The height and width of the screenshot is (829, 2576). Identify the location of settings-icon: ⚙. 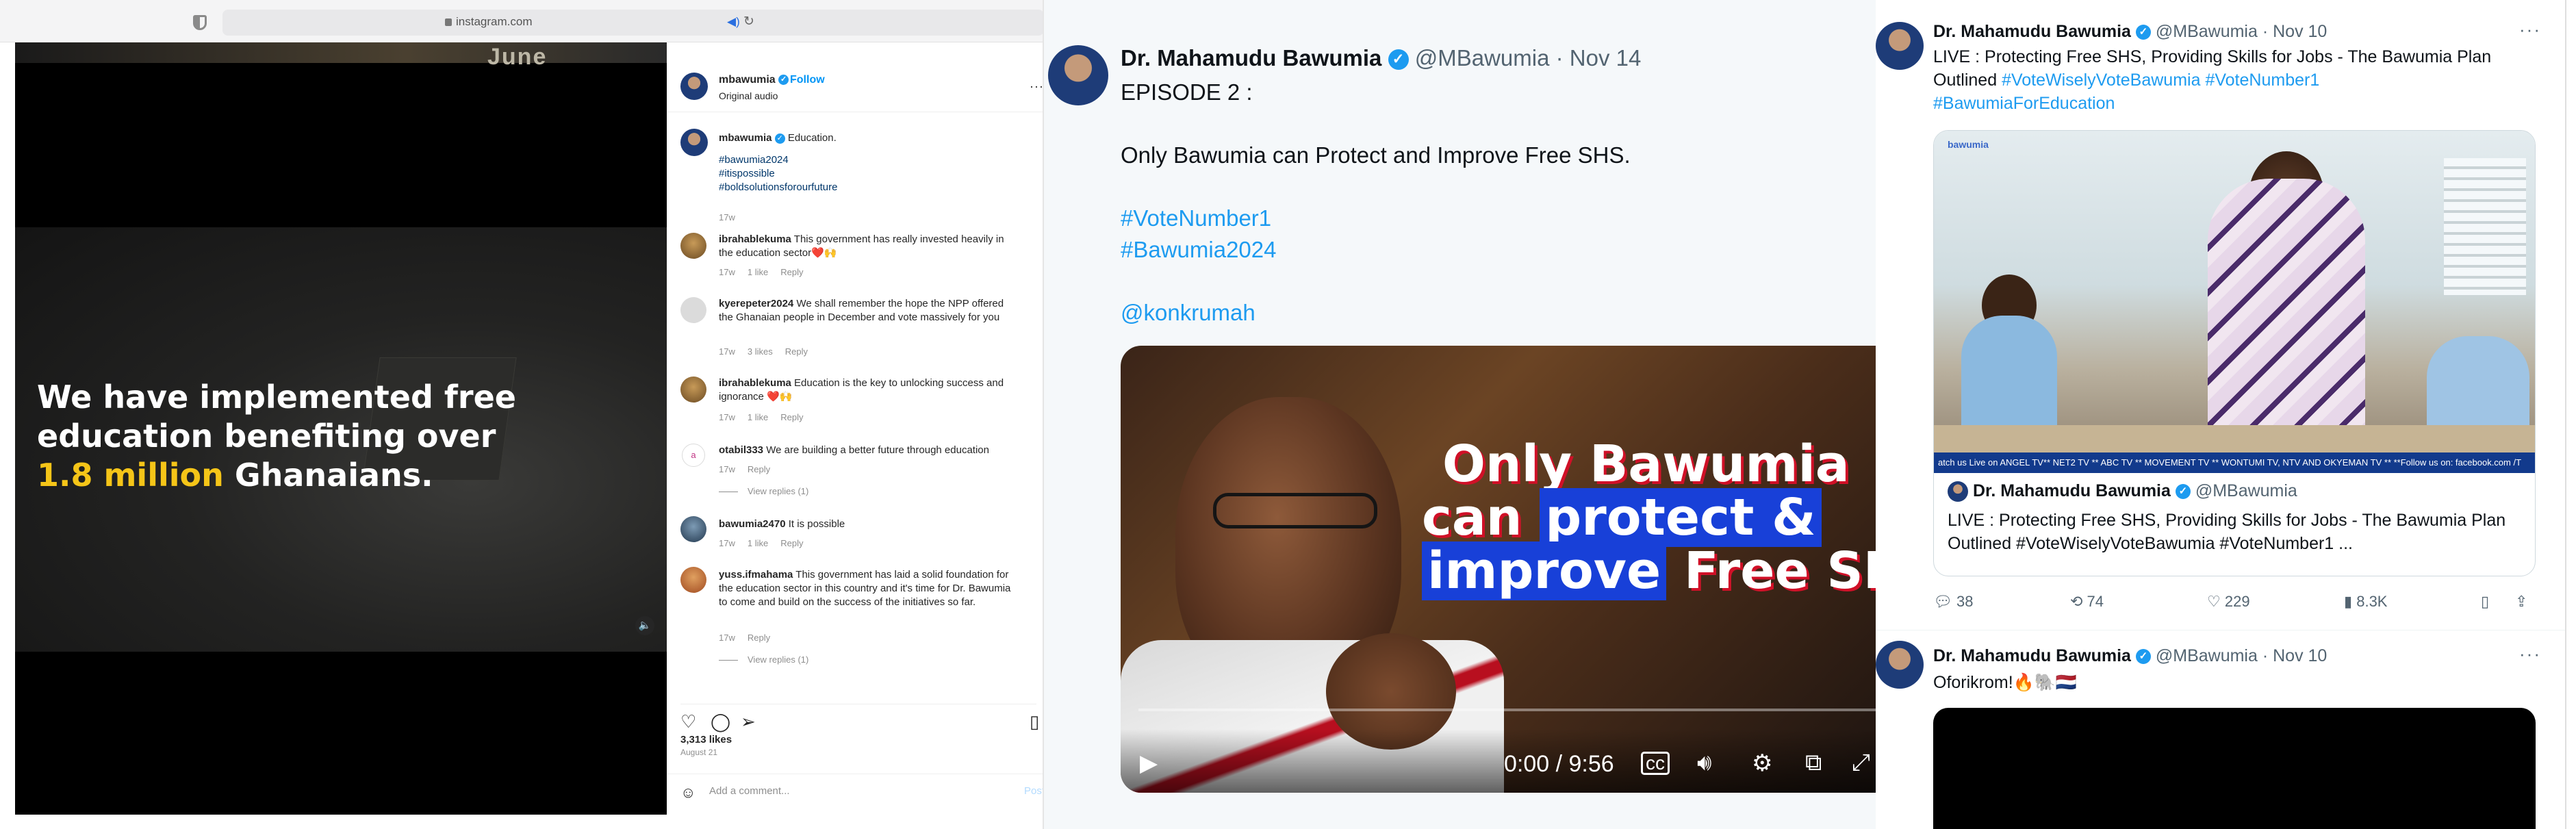
(1762, 763).